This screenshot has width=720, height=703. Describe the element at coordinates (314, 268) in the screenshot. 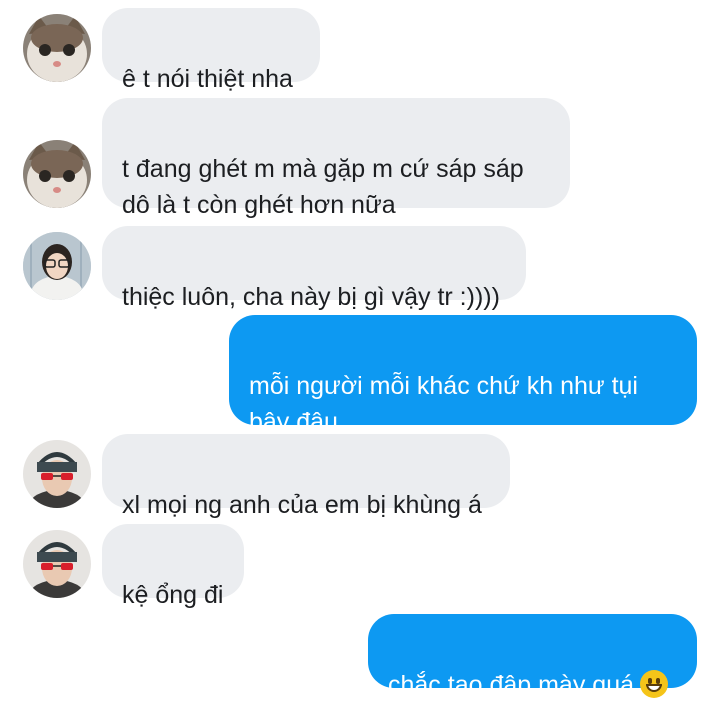

I see `message-bubble: thiệc luôn, cha này bị gì vậy tr :))))` at that location.